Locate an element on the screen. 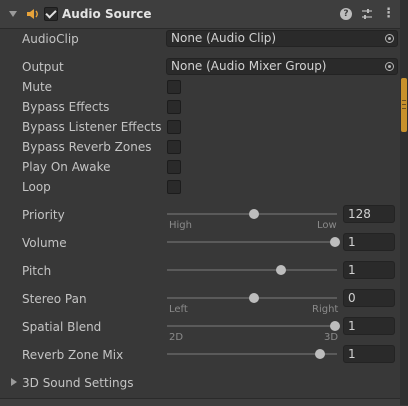 Image resolution: width=408 pixels, height=406 pixels. pitch-value-field: 1 is located at coordinates (369, 270).